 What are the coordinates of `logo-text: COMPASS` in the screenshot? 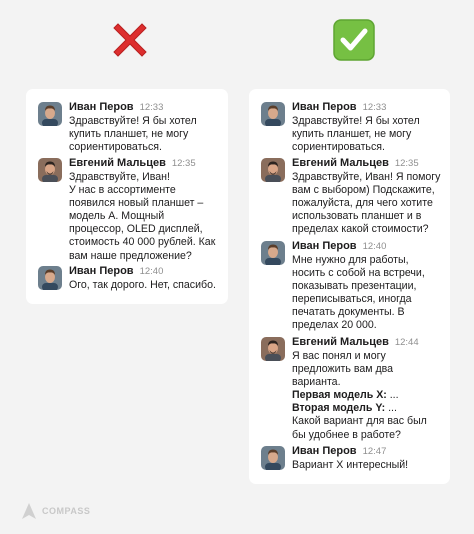 It's located at (66, 511).